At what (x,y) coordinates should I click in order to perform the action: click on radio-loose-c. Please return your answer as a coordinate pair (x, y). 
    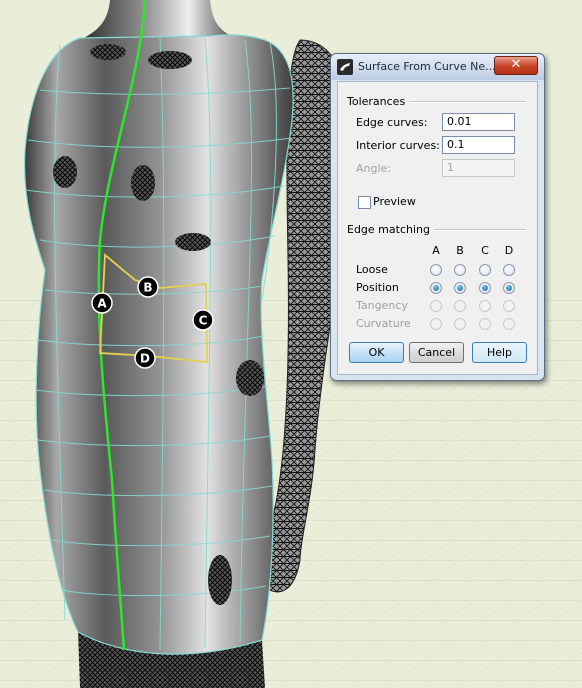
    Looking at the image, I should click on (485, 270).